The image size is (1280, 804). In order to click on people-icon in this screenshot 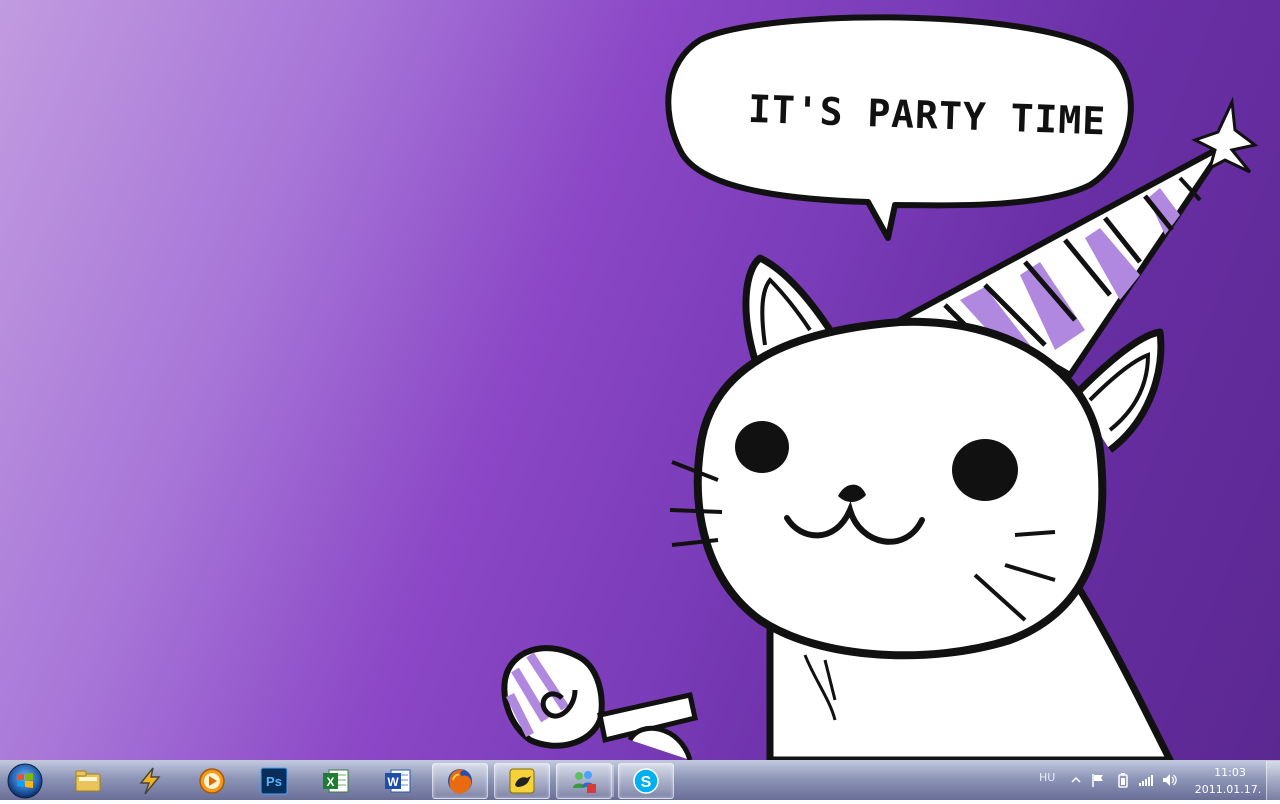, I will do `click(584, 782)`.